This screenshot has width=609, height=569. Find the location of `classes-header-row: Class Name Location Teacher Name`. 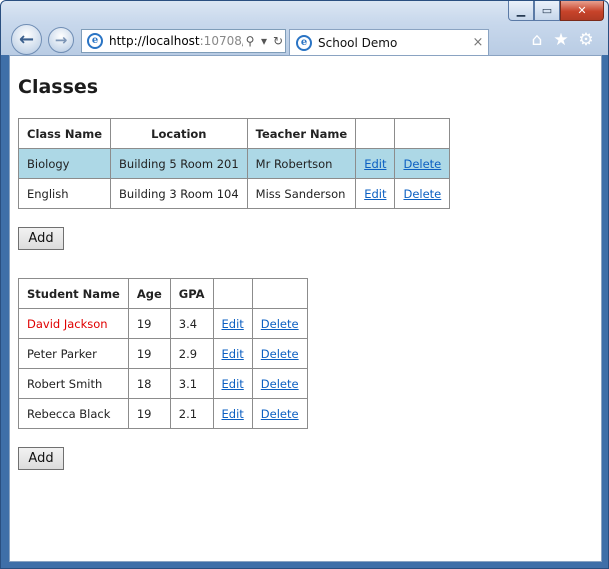

classes-header-row: Class Name Location Teacher Name is located at coordinates (234, 133).